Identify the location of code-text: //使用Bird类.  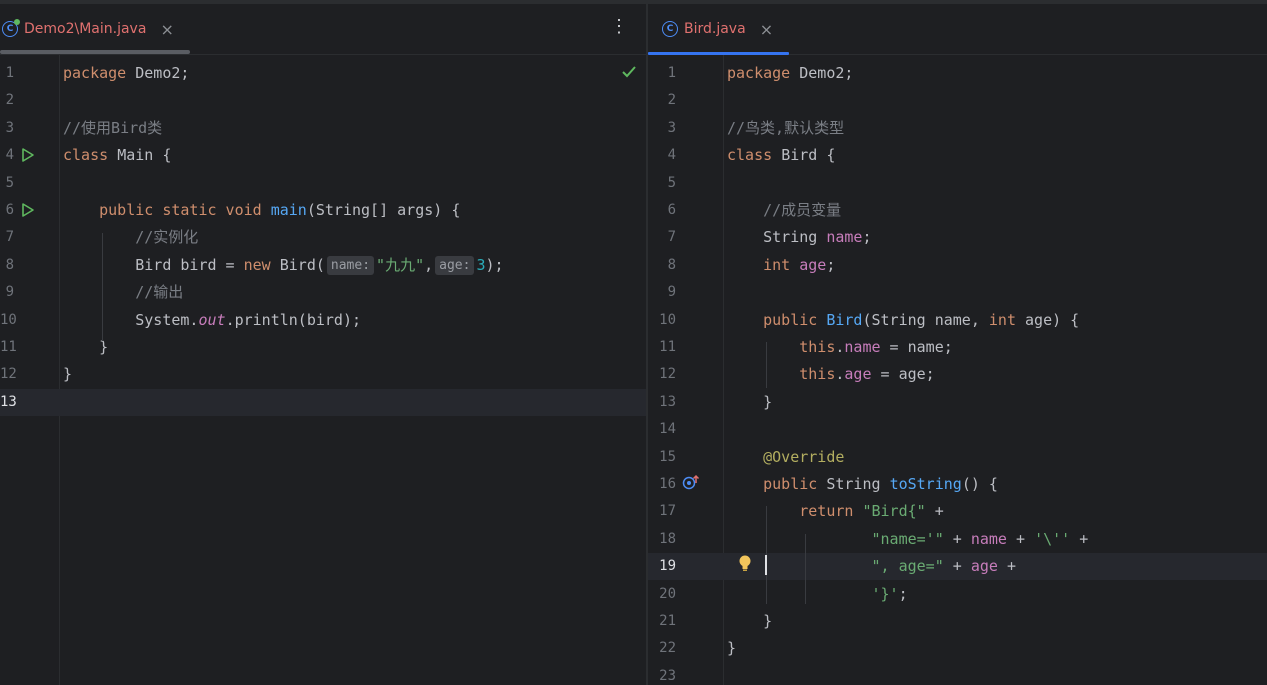
(112, 128).